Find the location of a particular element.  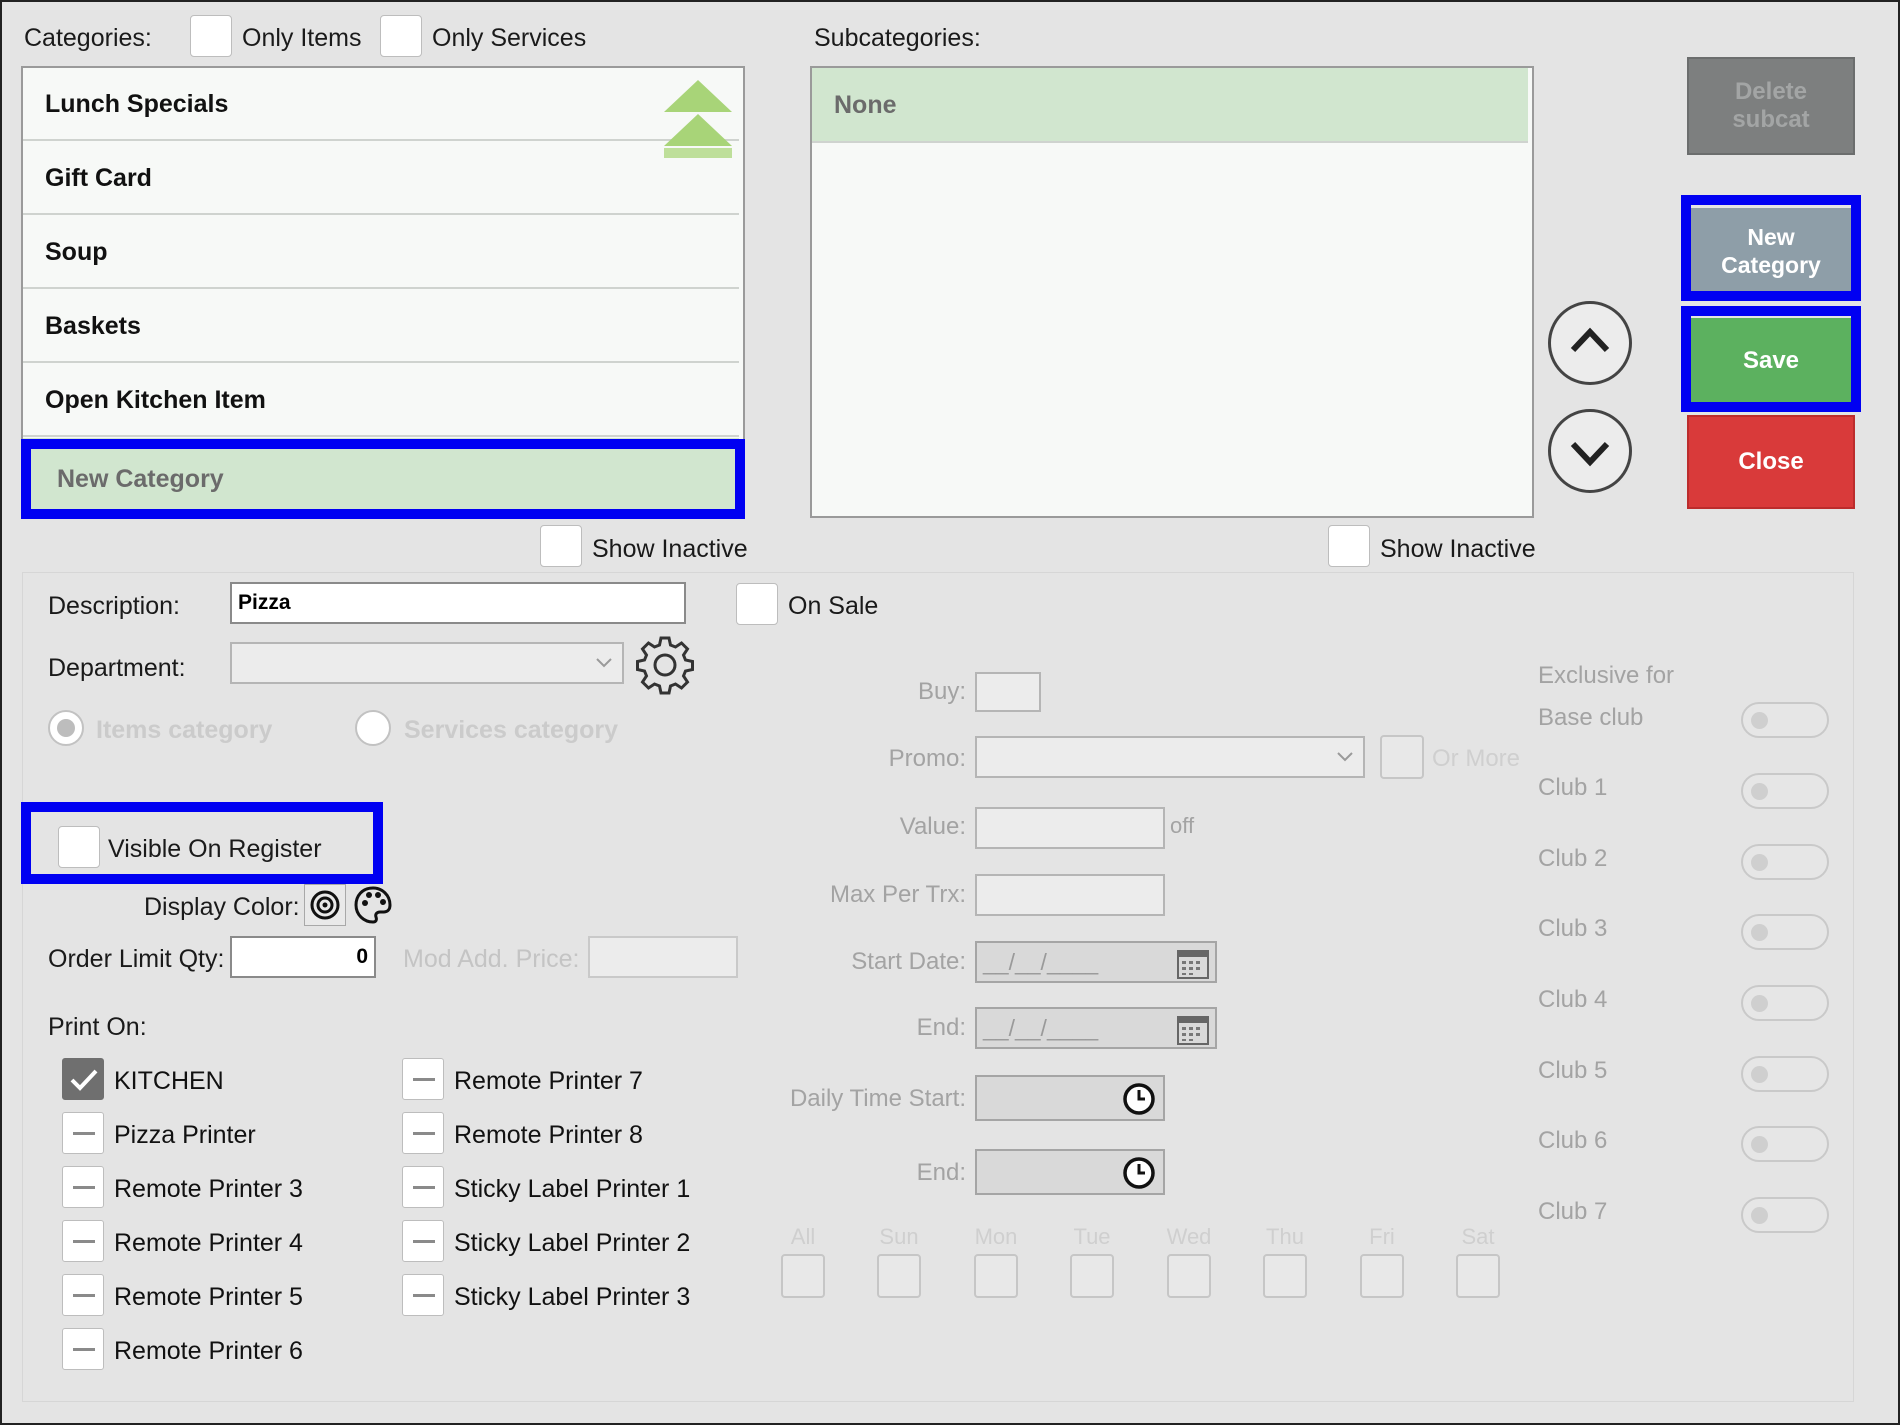

day-checkbox-mon is located at coordinates (996, 1276).